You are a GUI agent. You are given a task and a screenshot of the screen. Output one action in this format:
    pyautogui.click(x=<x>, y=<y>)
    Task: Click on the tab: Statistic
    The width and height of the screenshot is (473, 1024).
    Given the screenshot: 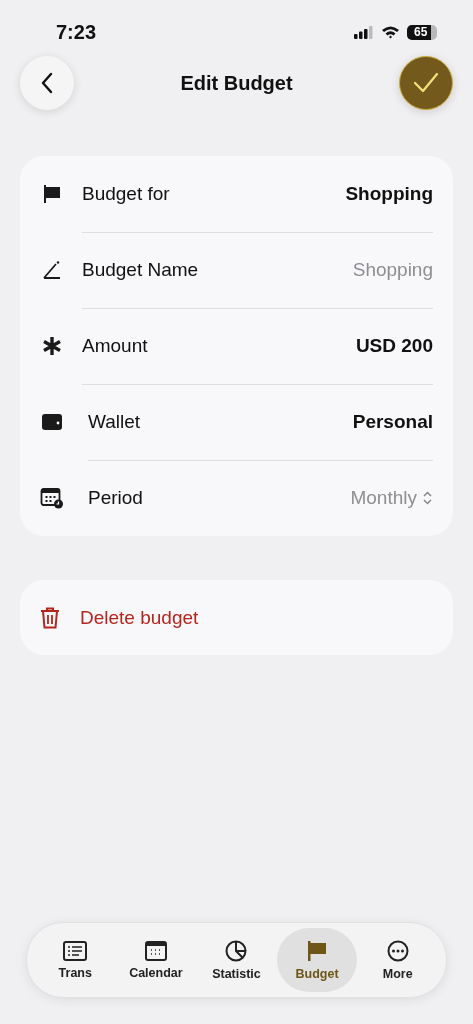 What is the action you would take?
    pyautogui.click(x=236, y=960)
    